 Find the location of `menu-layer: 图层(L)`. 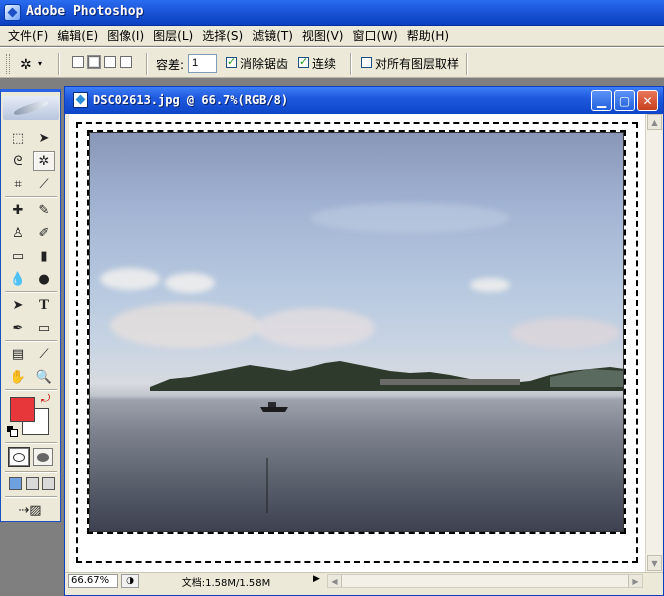

menu-layer: 图层(L) is located at coordinates (173, 35).